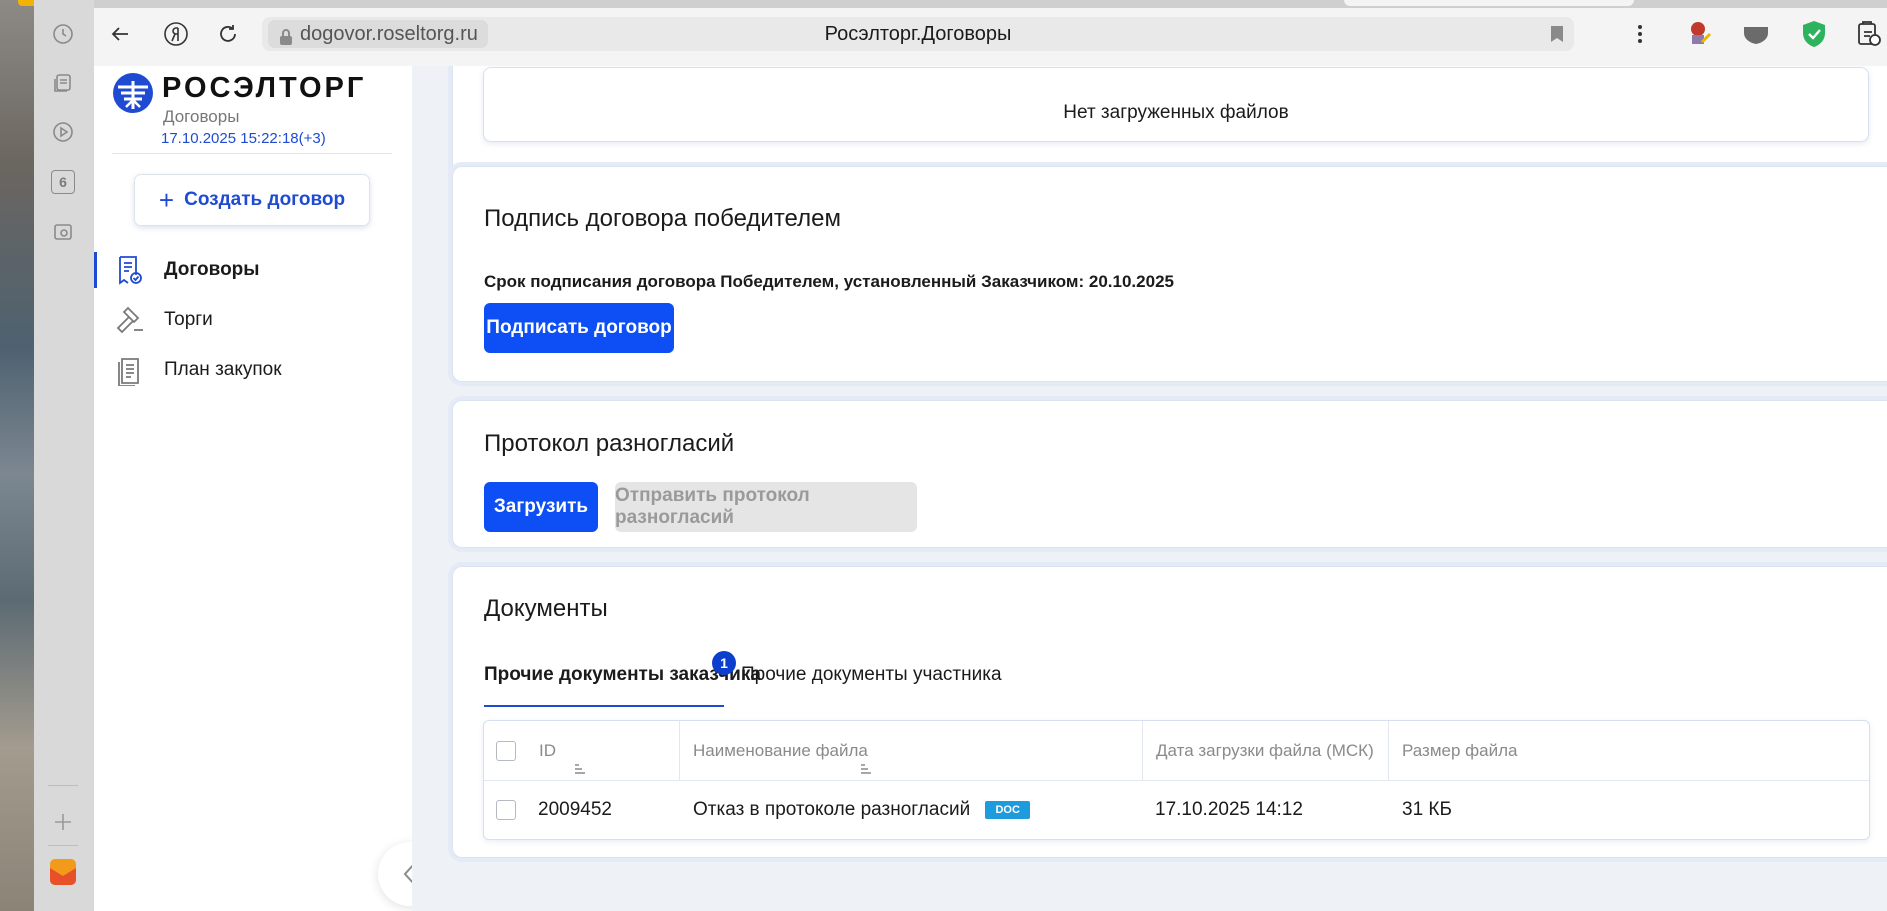 The height and width of the screenshot is (911, 1887). Describe the element at coordinates (201, 116) in the screenshot. I see `brand-subtitle: Договоры` at that location.